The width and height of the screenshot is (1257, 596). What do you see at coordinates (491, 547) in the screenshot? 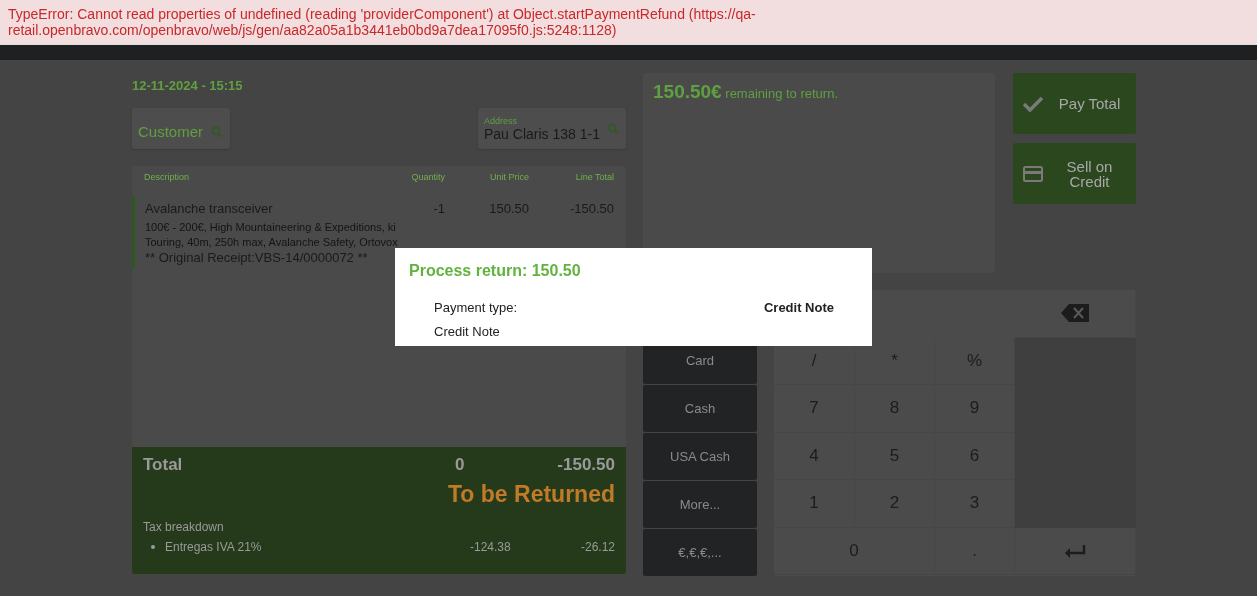
I see `tax-base: -124.38` at bounding box center [491, 547].